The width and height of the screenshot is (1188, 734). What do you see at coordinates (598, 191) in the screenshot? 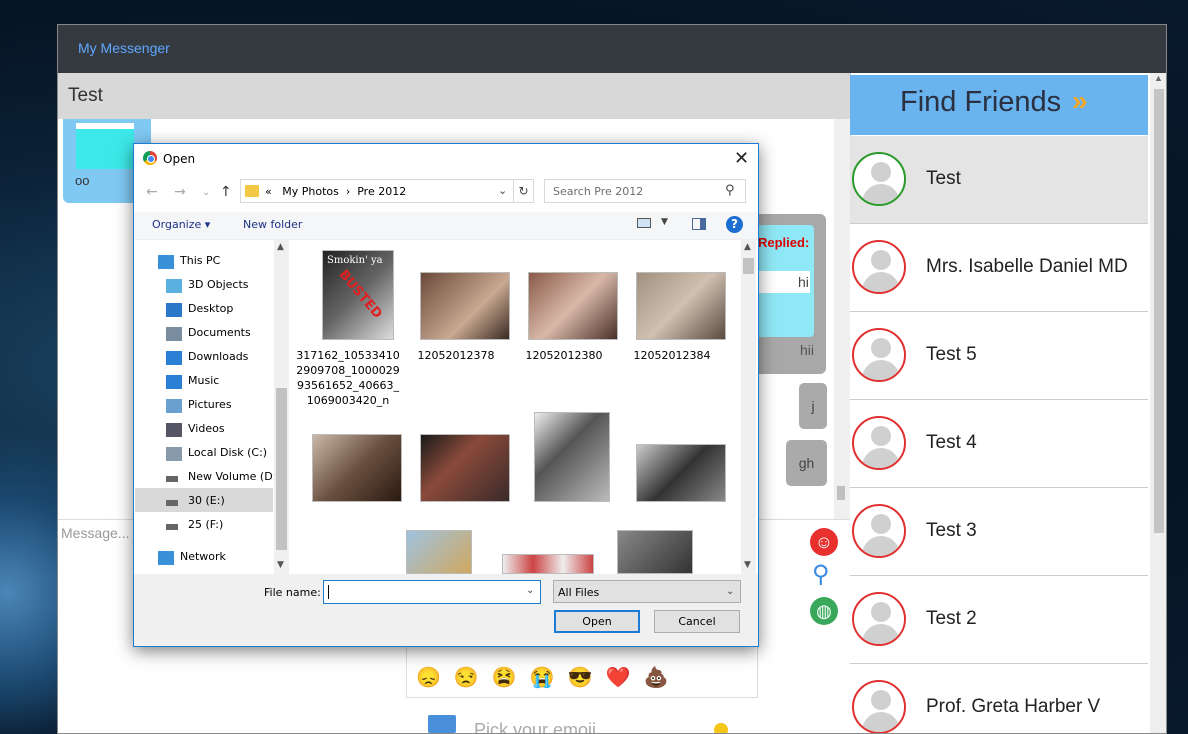
I see `search-input: Search Pre 2012` at bounding box center [598, 191].